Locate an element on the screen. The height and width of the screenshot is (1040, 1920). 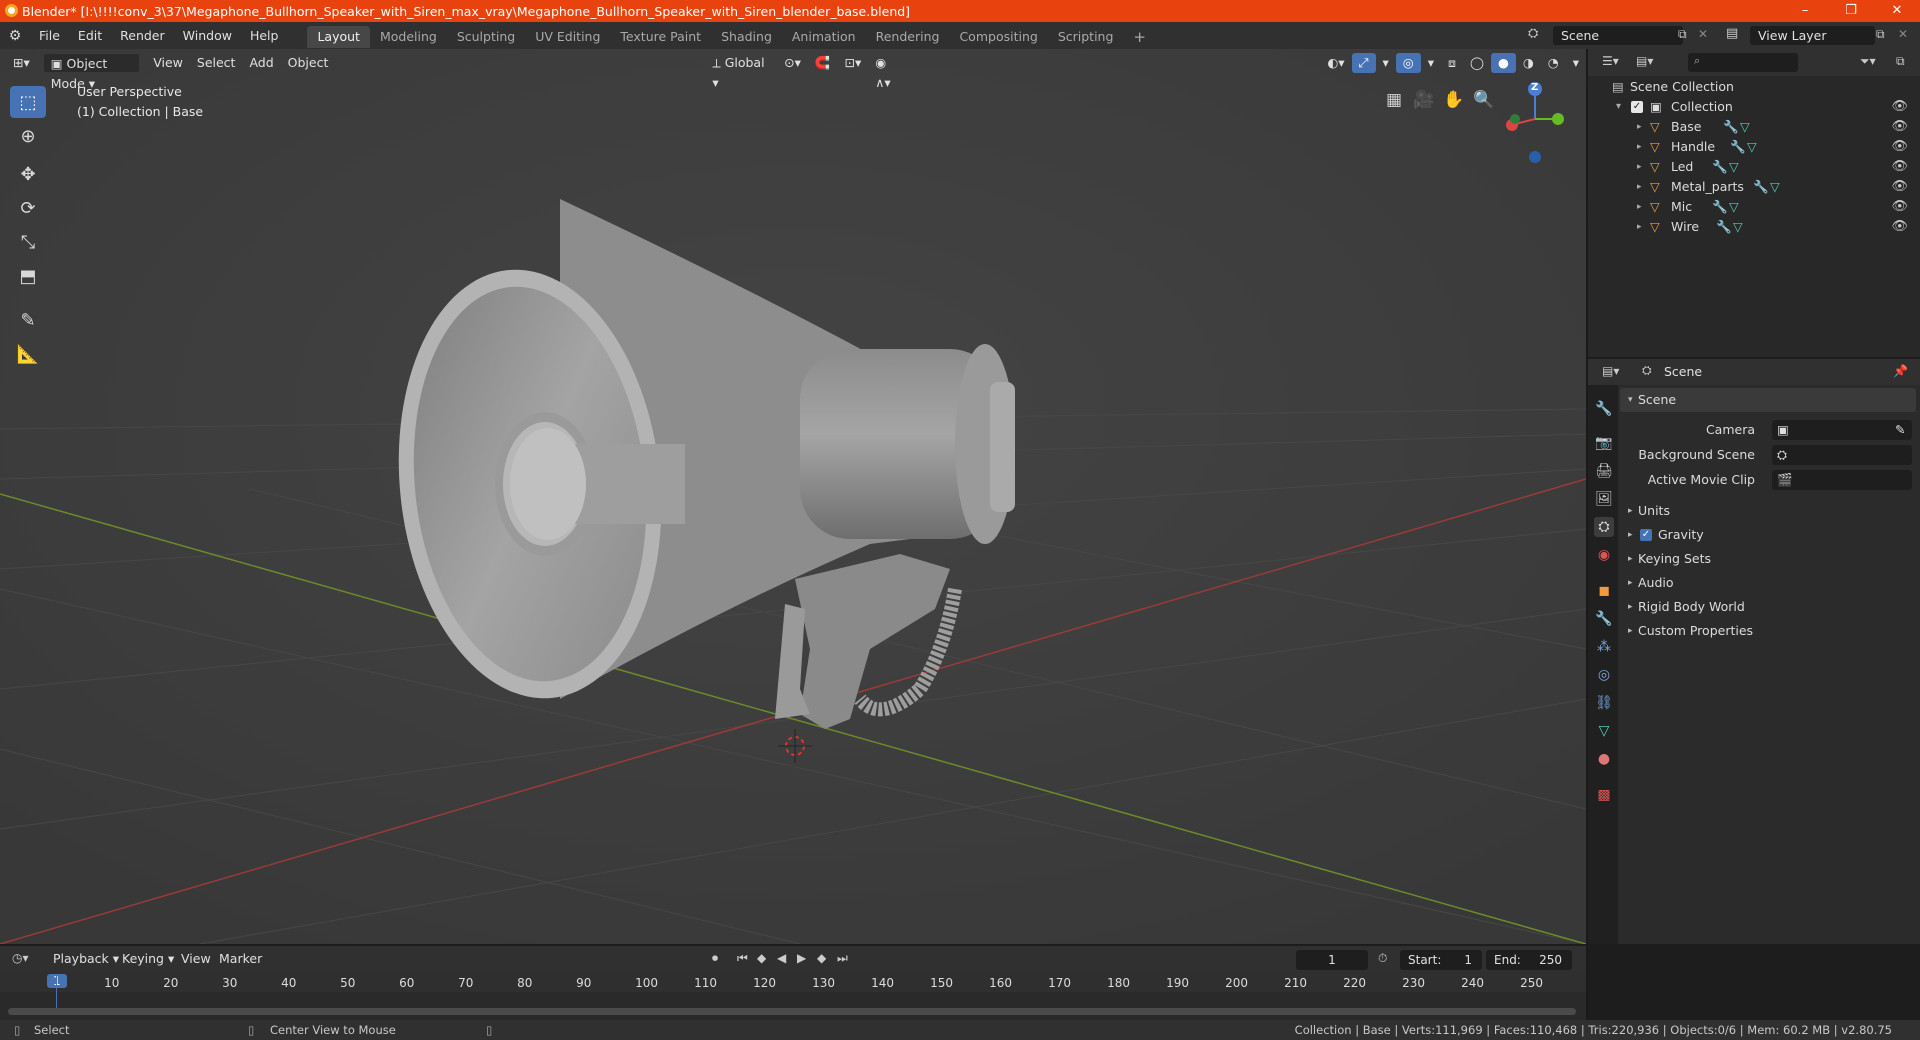
shading-dropdown-icon: ▾ is located at coordinates (1576, 63).